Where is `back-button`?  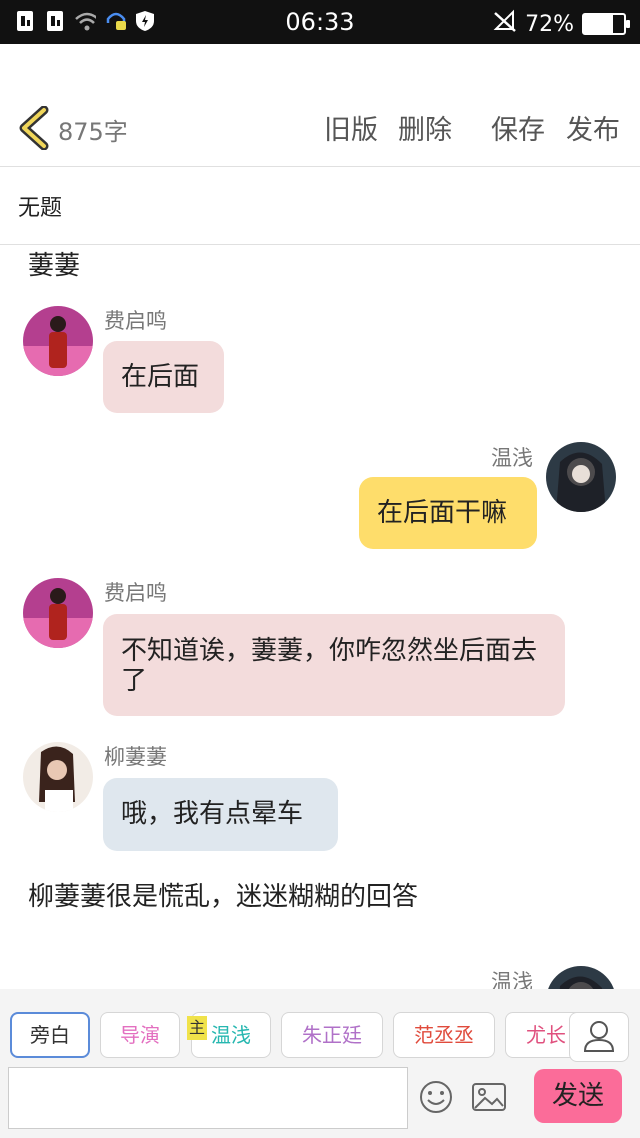 back-button is located at coordinates (33, 128).